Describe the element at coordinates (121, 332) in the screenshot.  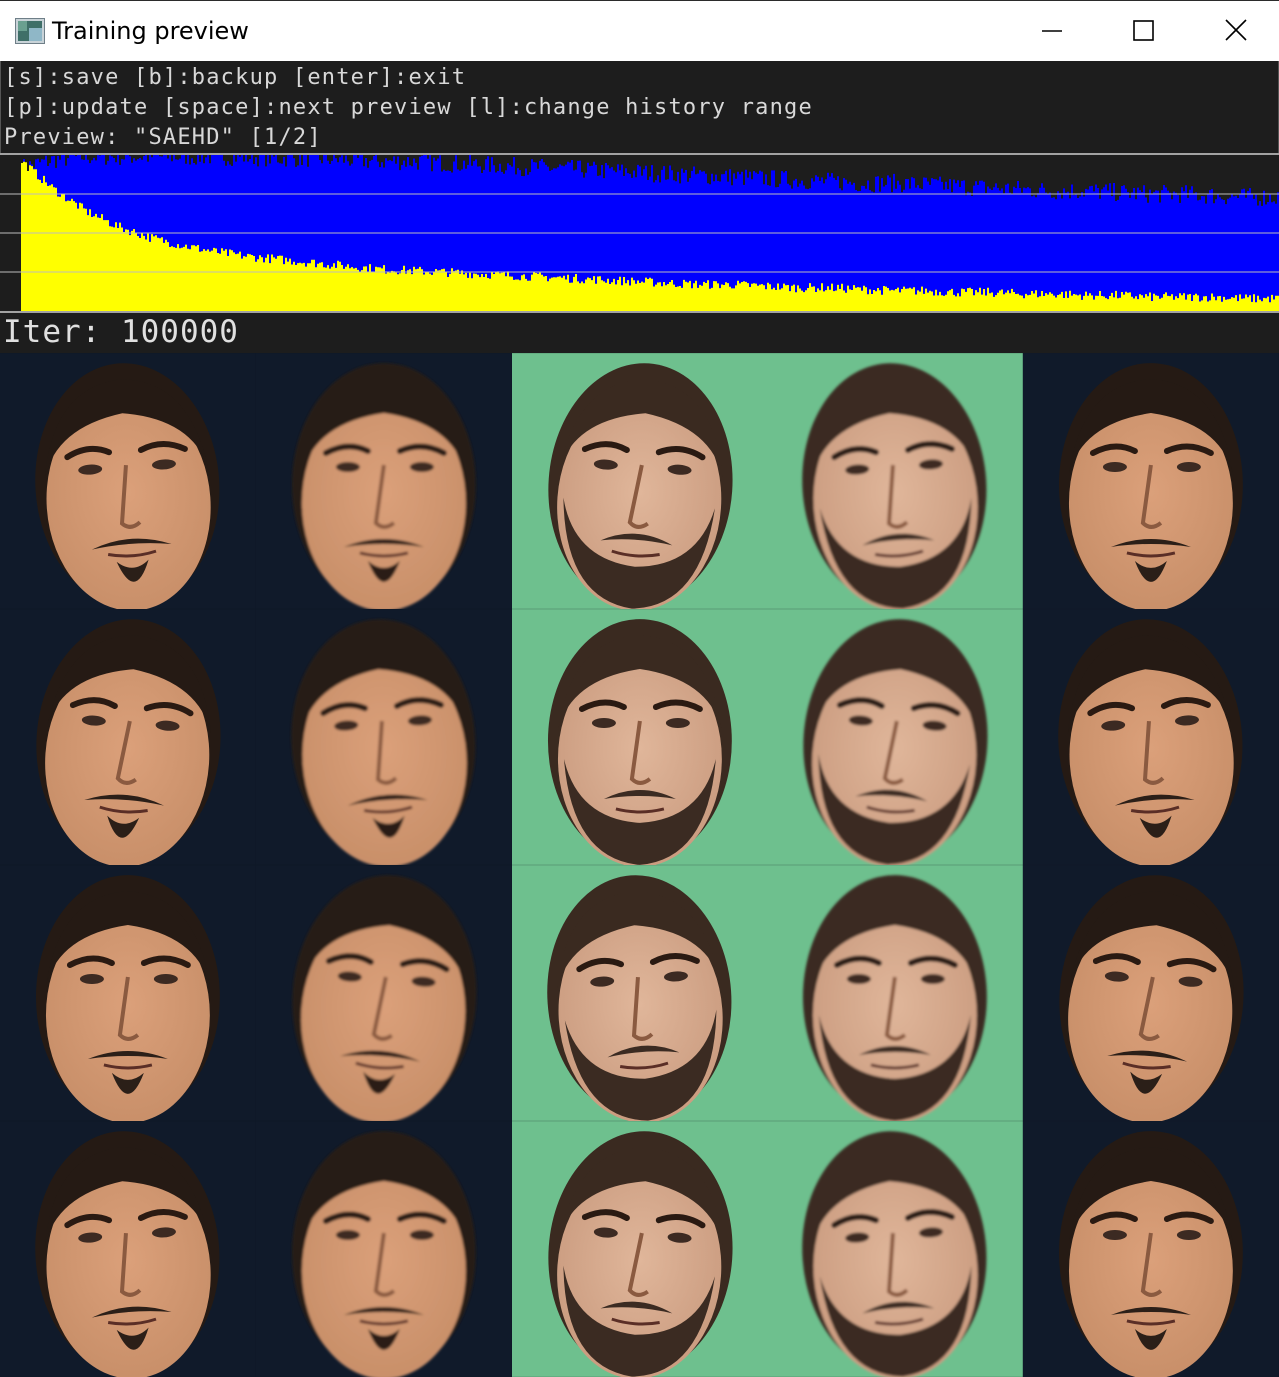
I see `iteration-counter: Iter: 100000` at that location.